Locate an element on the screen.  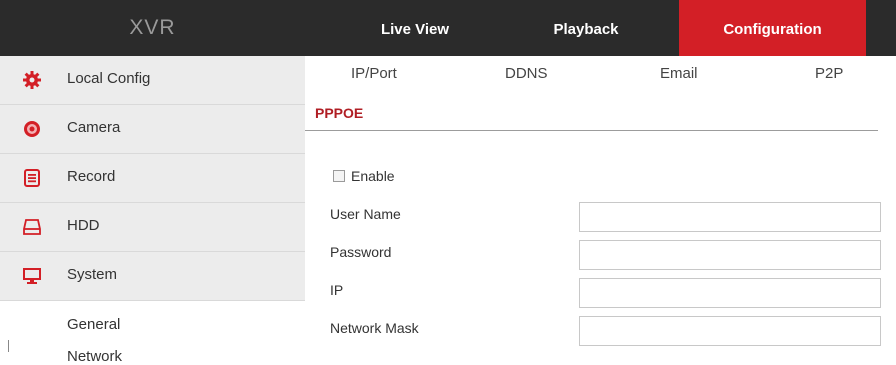
nav-tab-live-view: Live View is located at coordinates (415, 28).